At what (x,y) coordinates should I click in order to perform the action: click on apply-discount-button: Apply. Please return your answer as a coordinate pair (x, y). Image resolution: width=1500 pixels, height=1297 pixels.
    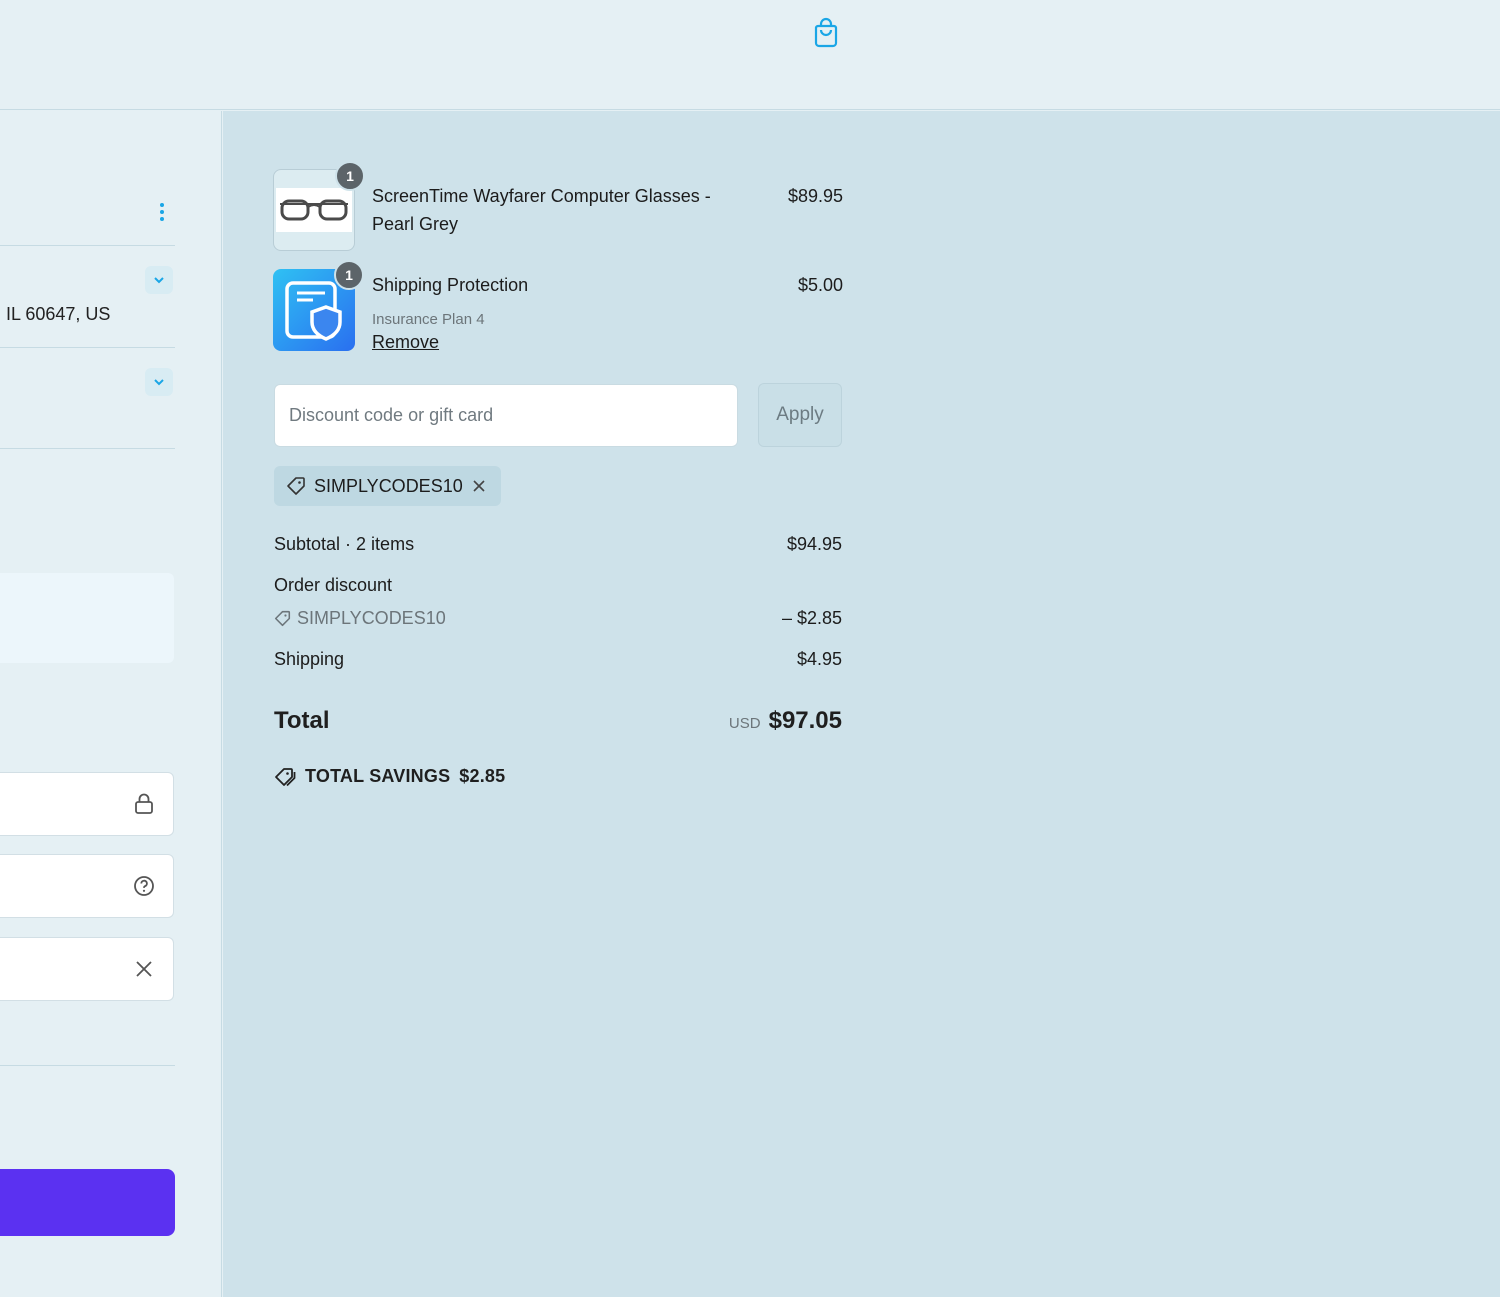
    Looking at the image, I should click on (800, 415).